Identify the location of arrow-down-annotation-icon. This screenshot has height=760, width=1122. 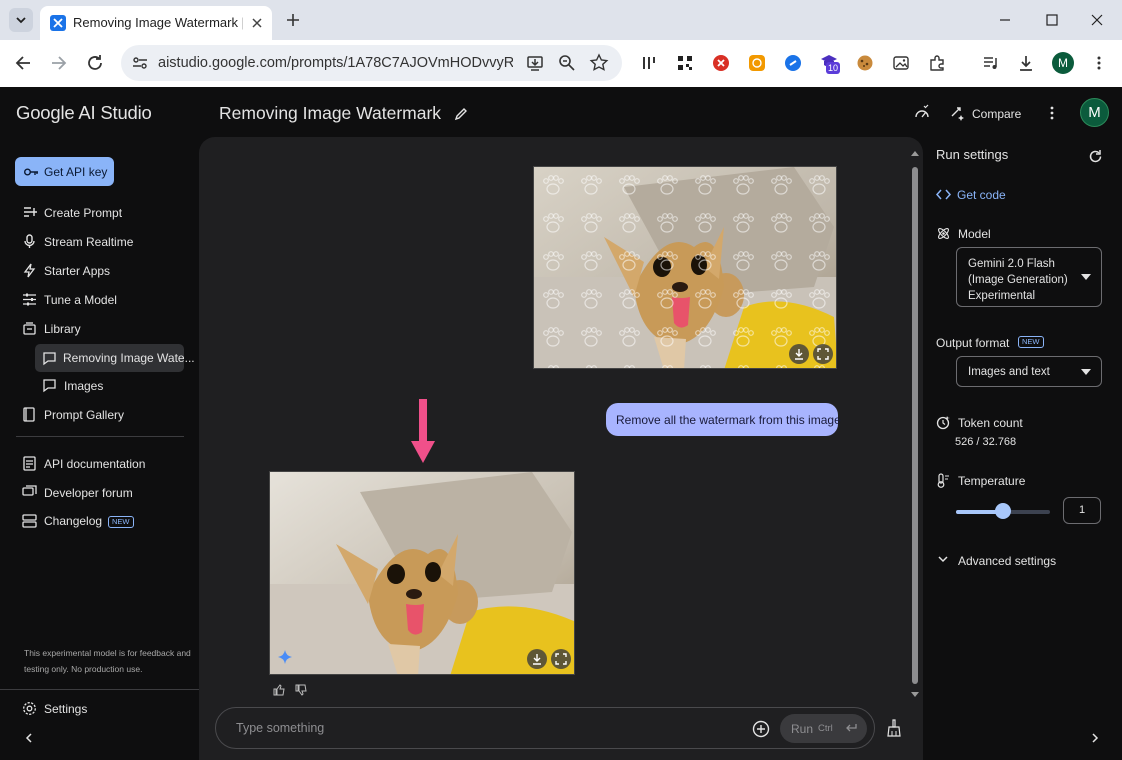
(423, 431).